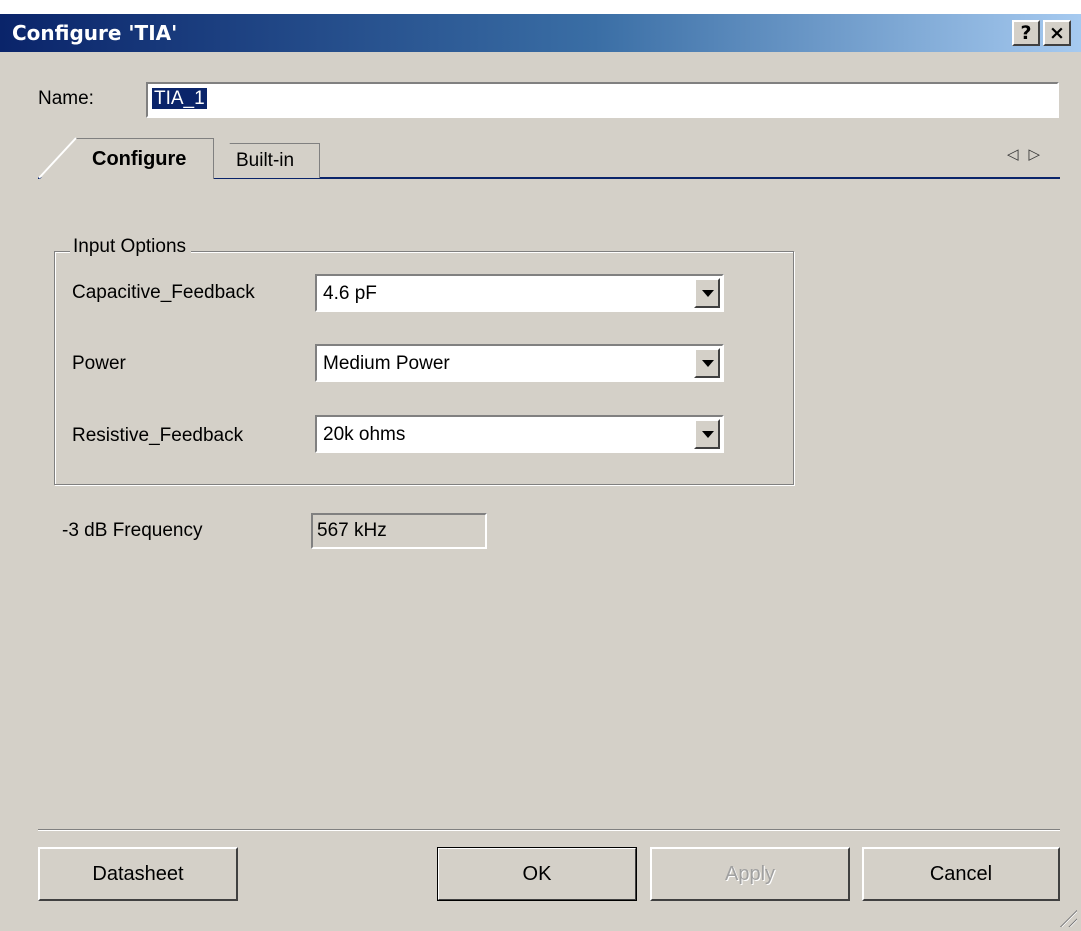 The width and height of the screenshot is (1081, 931). I want to click on ok-button-label: OK, so click(537, 874).